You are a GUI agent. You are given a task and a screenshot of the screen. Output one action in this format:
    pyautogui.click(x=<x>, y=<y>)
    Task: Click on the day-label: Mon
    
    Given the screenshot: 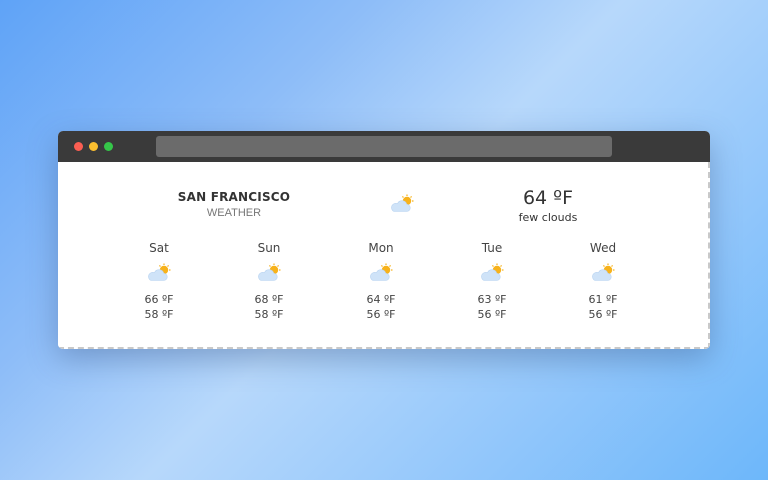 What is the action you would take?
    pyautogui.click(x=381, y=248)
    